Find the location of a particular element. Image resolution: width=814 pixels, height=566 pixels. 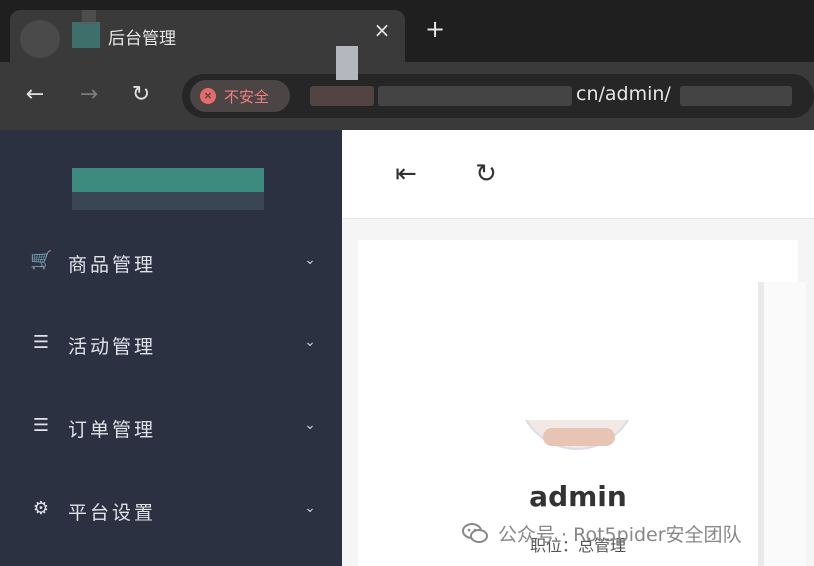

url-input: × 不安全 cn/admin/ is located at coordinates (498, 96).